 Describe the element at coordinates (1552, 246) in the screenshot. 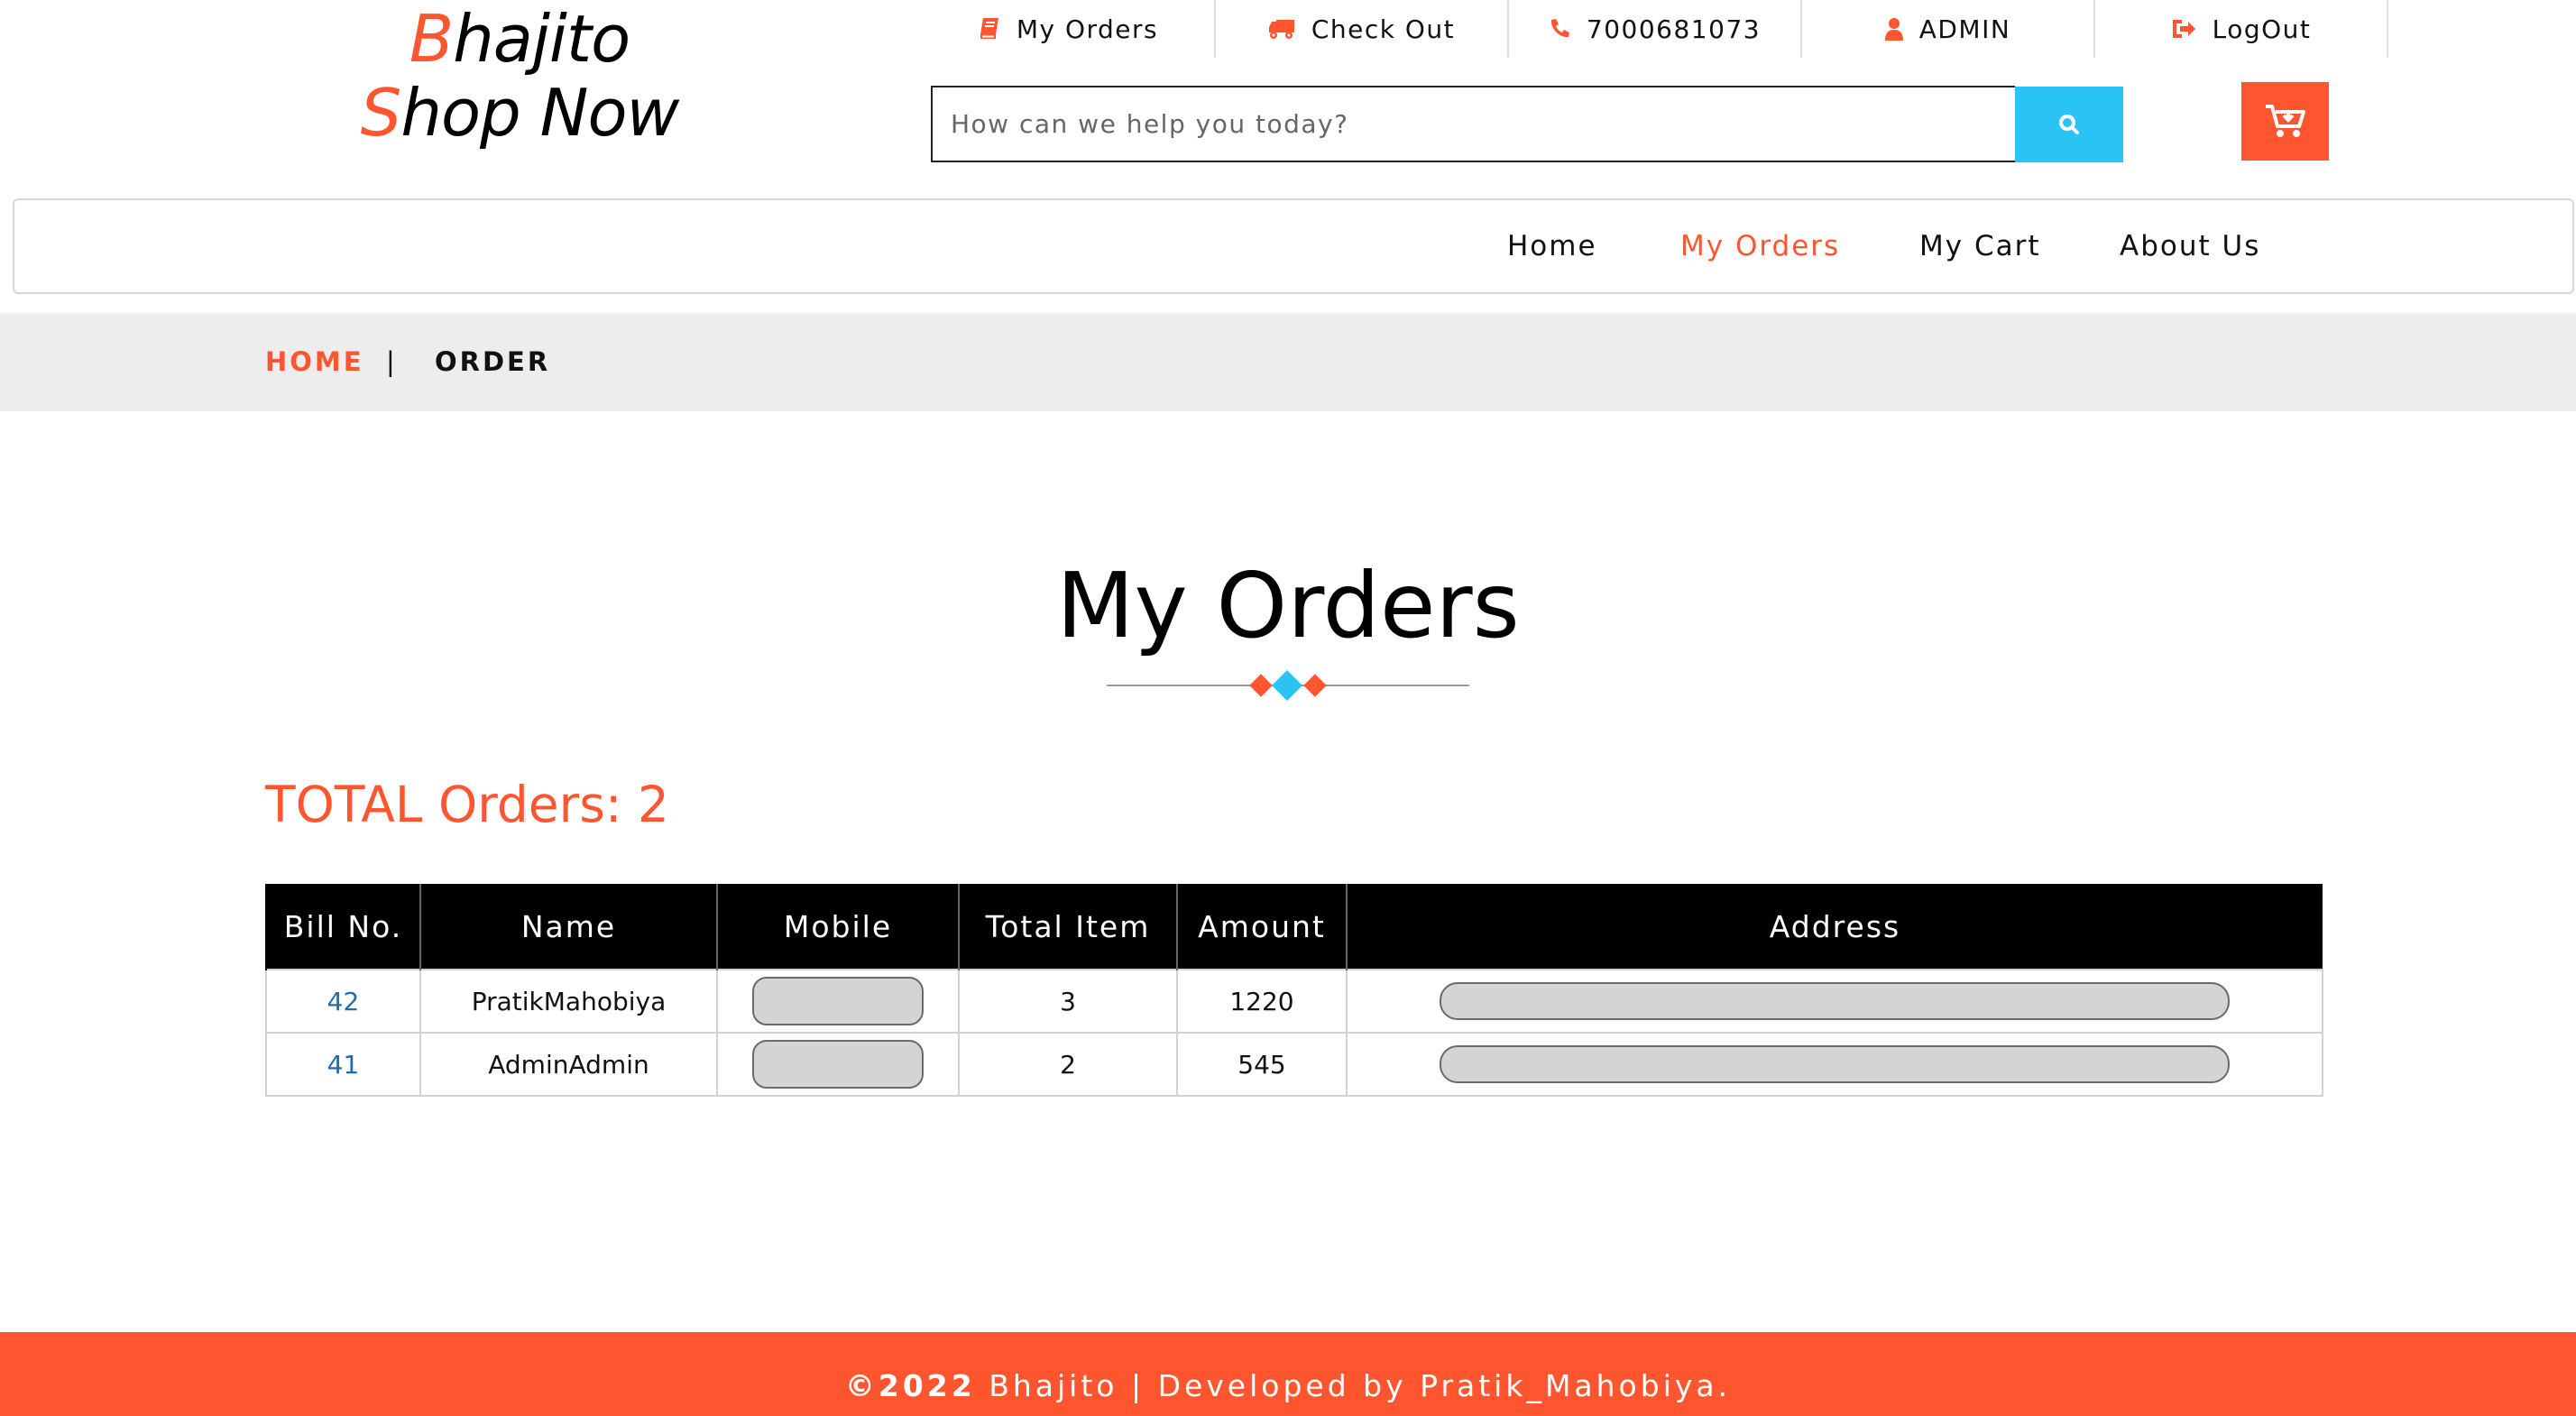

I see `nav-item-home: Home` at that location.